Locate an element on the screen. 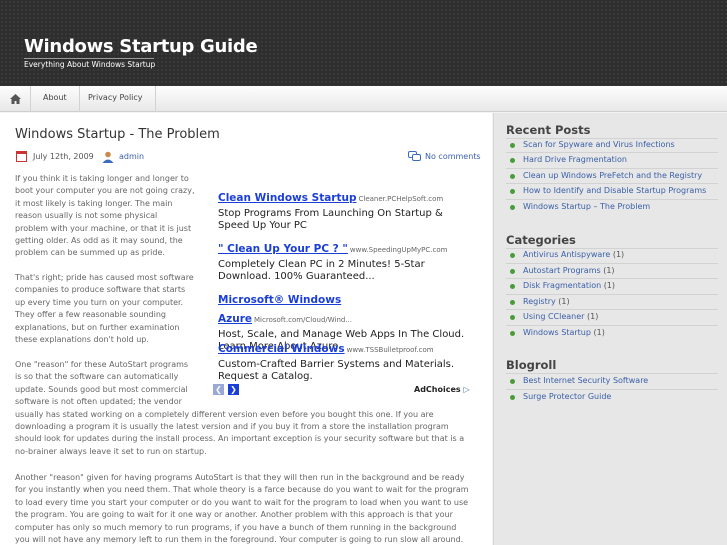  blogroll-link: Best Internet Security Software is located at coordinates (585, 380).